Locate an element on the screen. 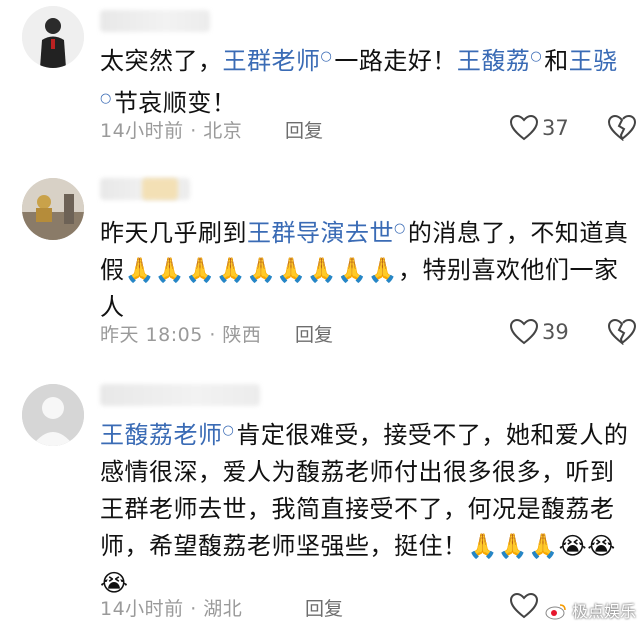 The height and width of the screenshot is (628, 640). topic-link: 王馥荔○ is located at coordinates (500, 61).